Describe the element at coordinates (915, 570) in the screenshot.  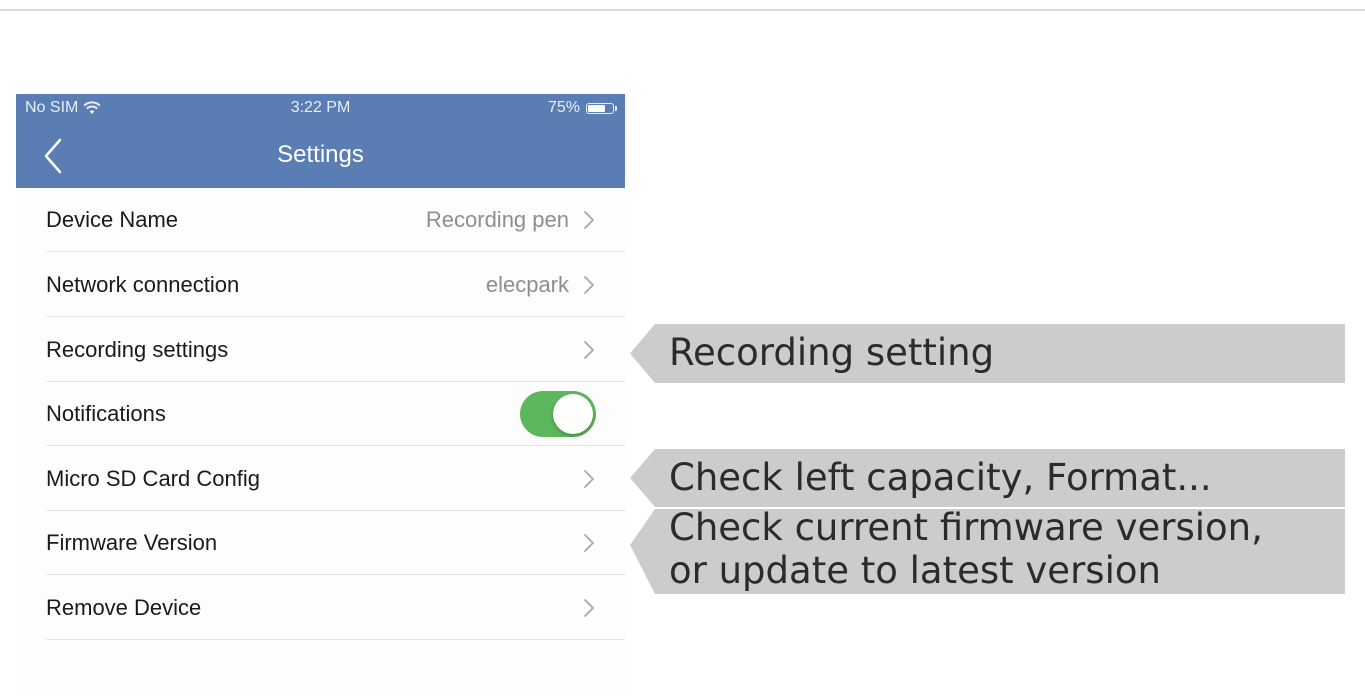
I see `callout-firmware-line2: or update to latest version` at that location.